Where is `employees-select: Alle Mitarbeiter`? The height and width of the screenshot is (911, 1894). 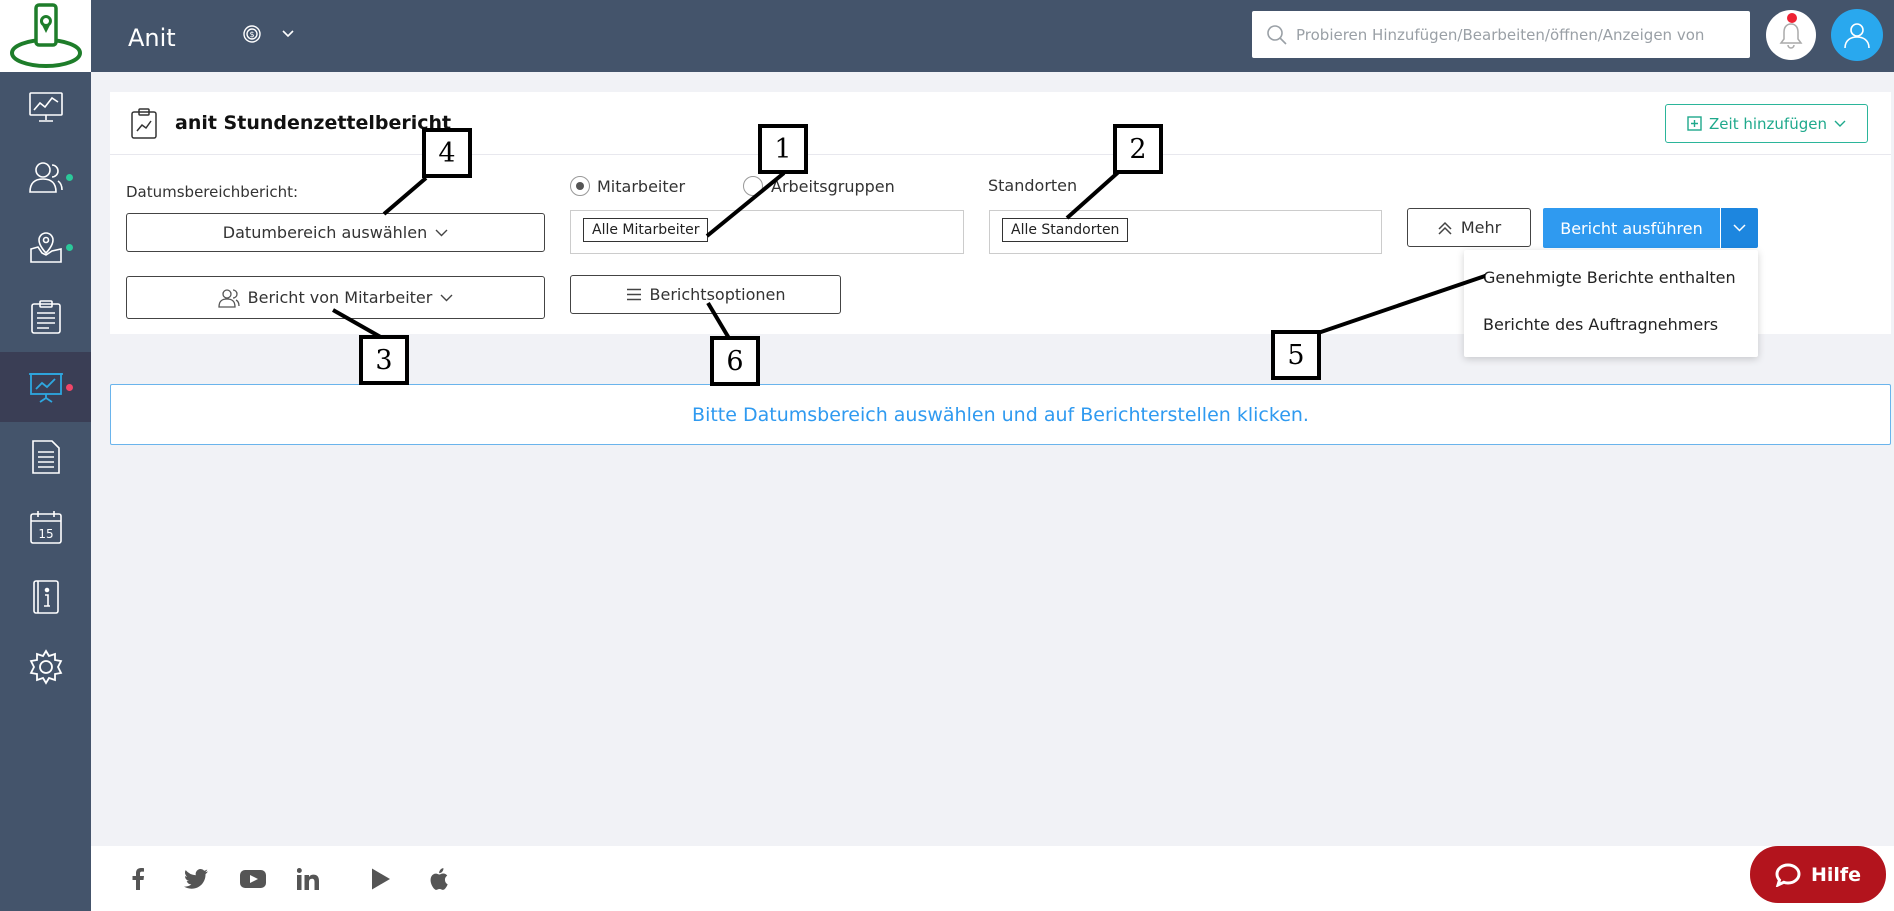
employees-select: Alle Mitarbeiter is located at coordinates (767, 232).